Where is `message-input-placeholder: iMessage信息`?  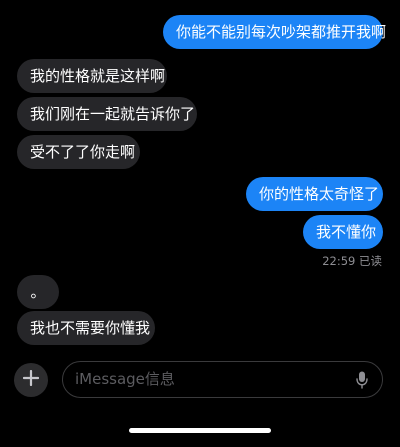 message-input-placeholder: iMessage信息 is located at coordinates (125, 379).